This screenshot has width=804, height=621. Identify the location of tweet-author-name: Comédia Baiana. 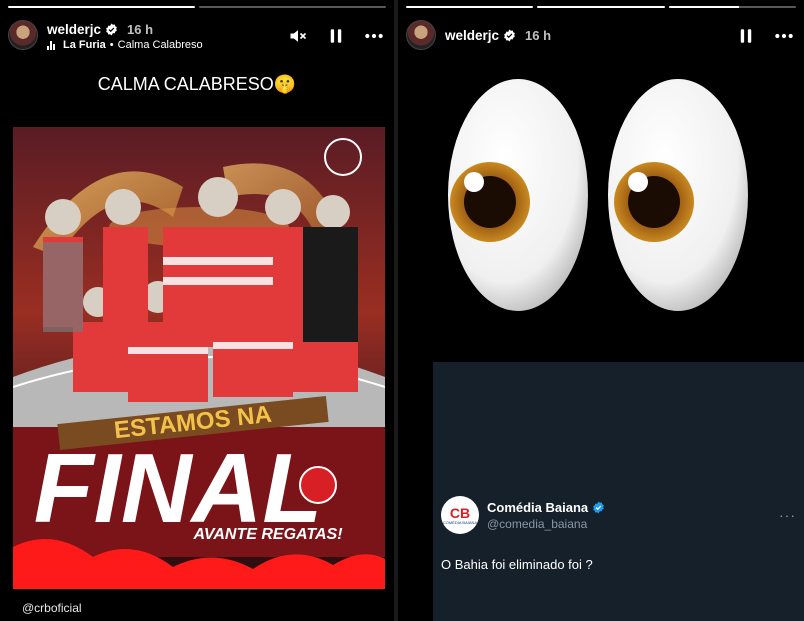
(538, 507).